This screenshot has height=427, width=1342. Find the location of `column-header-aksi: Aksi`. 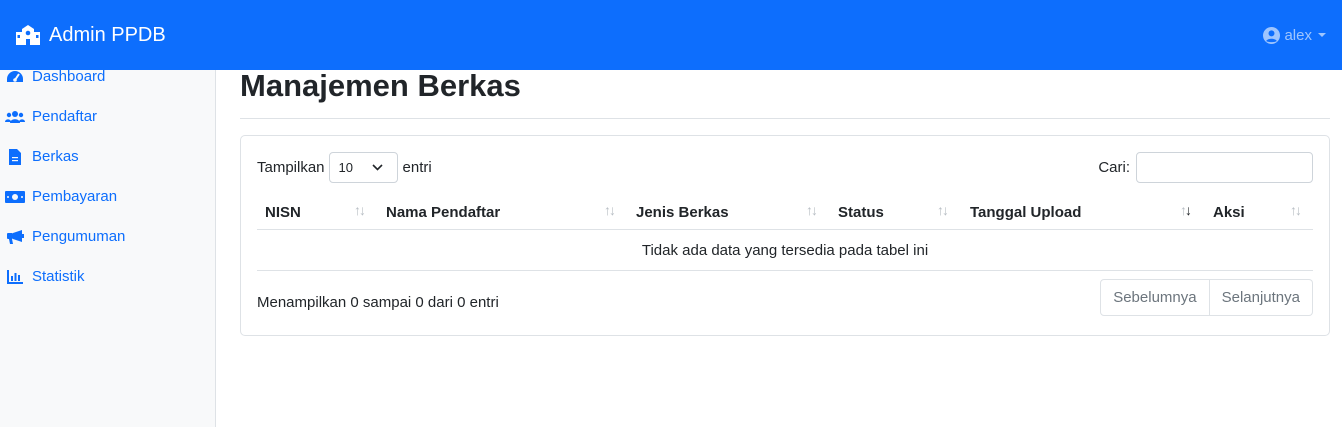

column-header-aksi: Aksi is located at coordinates (1229, 212).